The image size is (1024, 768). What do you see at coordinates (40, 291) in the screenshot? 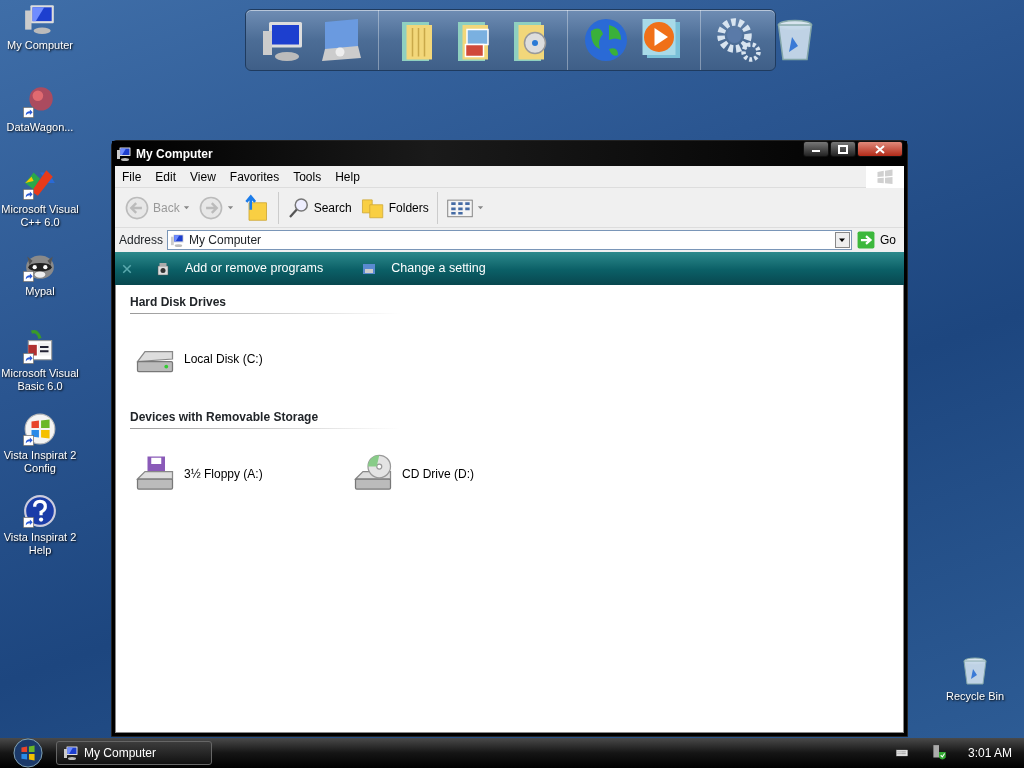
I see `icon-label: Mypal` at bounding box center [40, 291].